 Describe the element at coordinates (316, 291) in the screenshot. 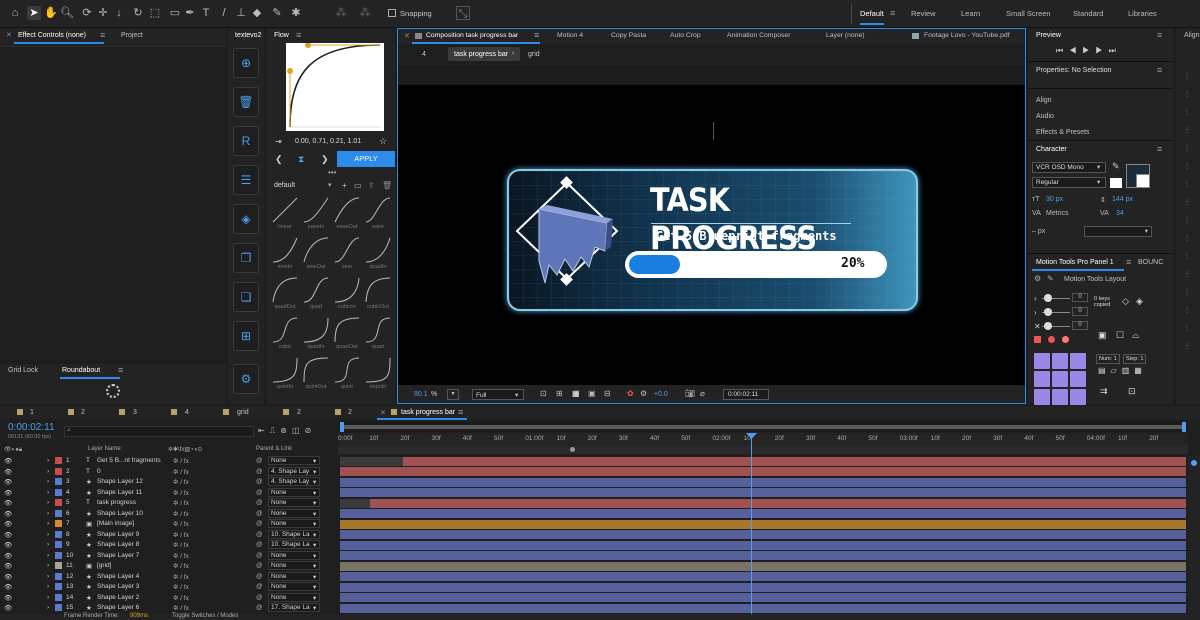

I see `preset-quad` at that location.